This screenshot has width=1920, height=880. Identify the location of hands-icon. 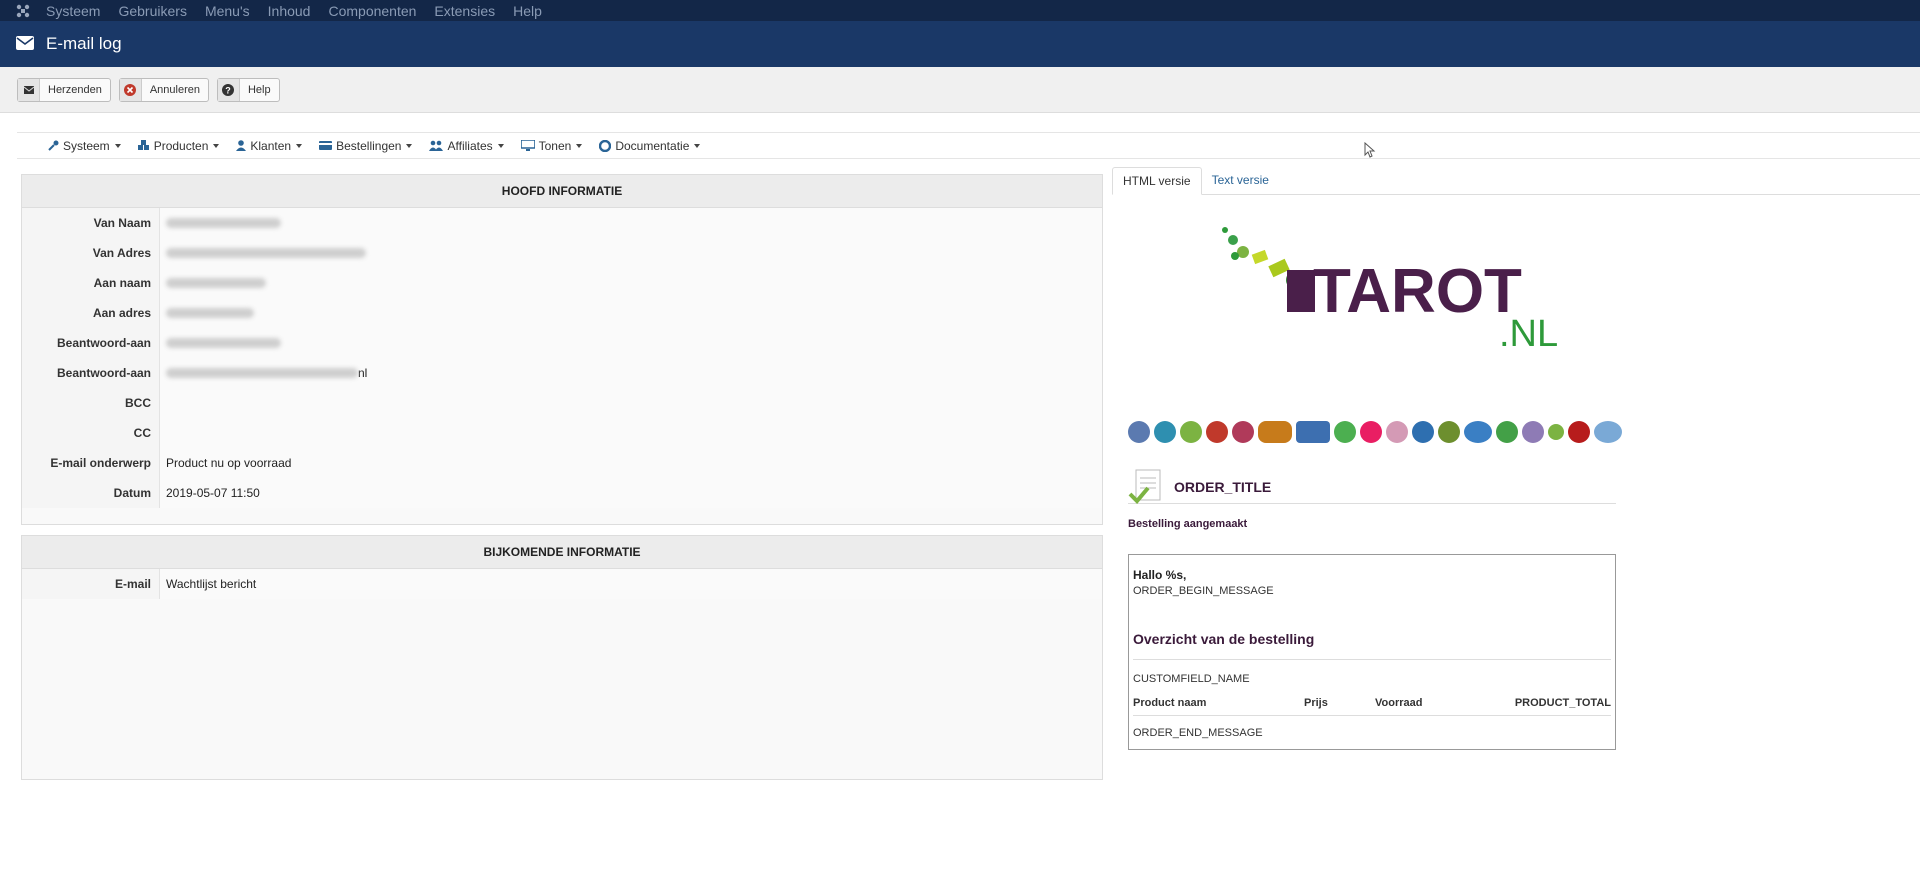
(1345, 432).